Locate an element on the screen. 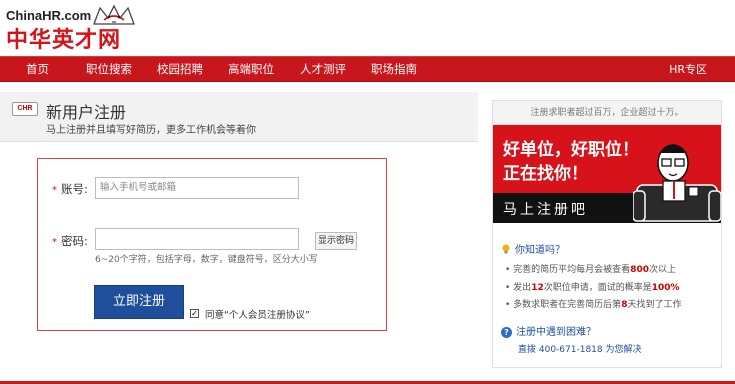 The image size is (735, 384). page-title-bar: CHR 新用户注册 马上注册并且填写好简历，更多工作机会等着你 is located at coordinates (239, 117).